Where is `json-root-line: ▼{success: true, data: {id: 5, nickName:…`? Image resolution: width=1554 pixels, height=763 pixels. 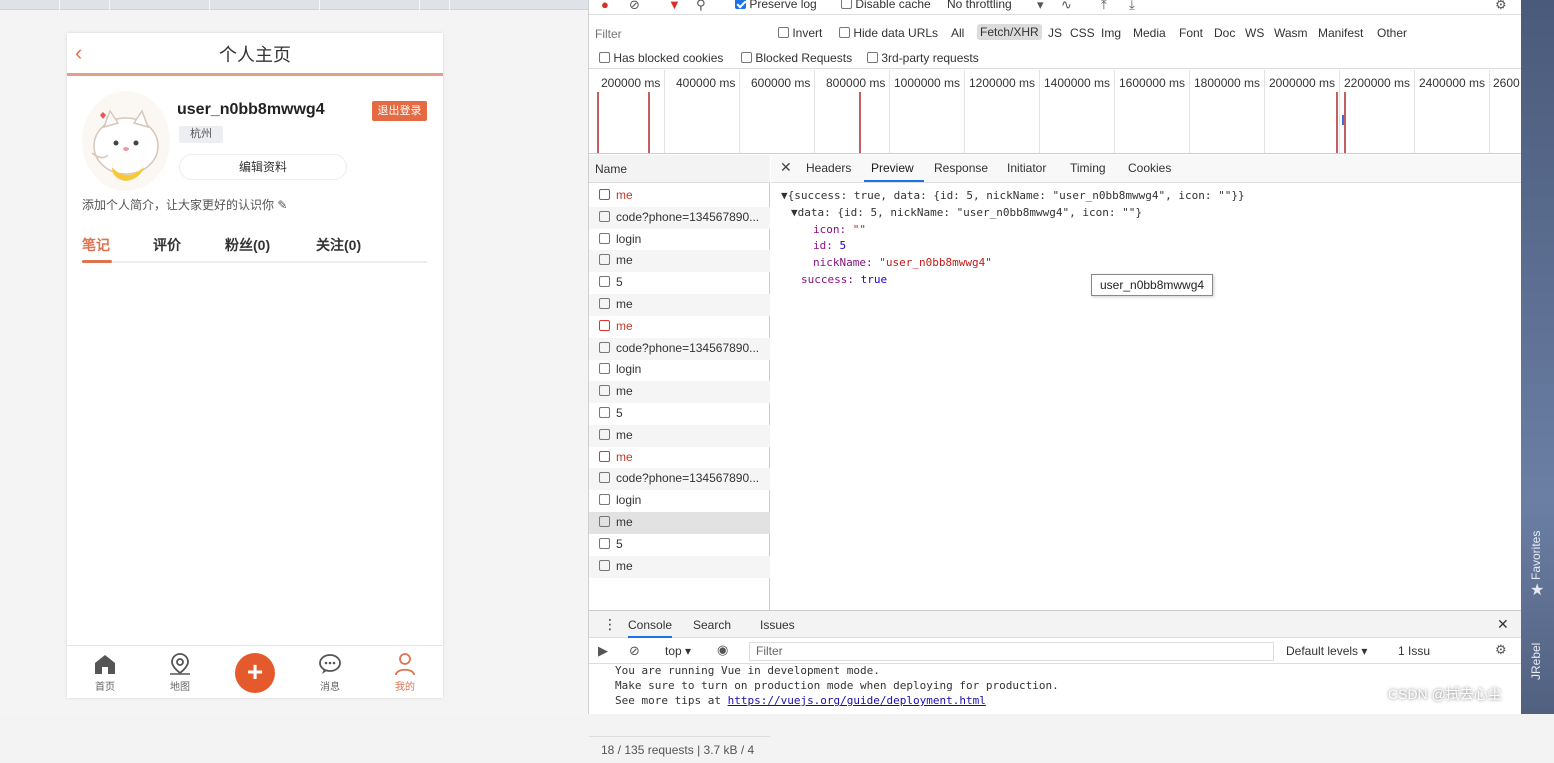 json-root-line: ▼{success: true, data: {id: 5, nickName:… is located at coordinates (1013, 195).